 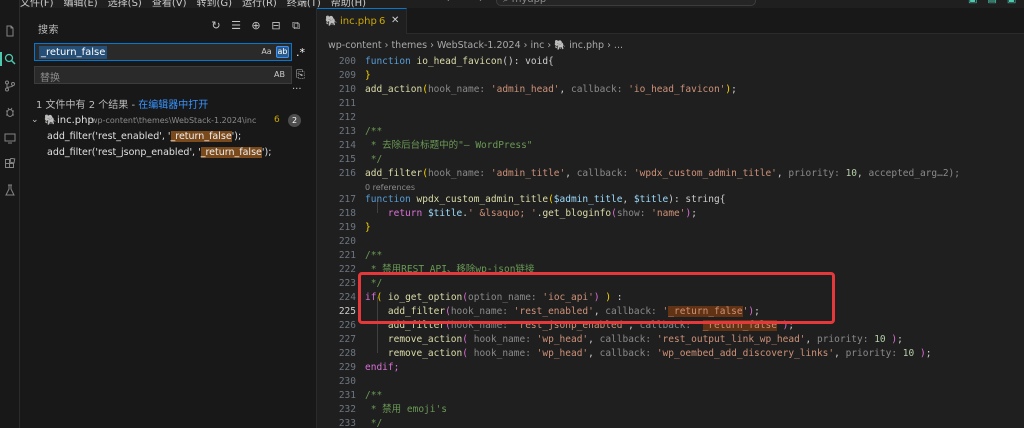 I want to click on run-debug-icon, so click(x=10, y=112).